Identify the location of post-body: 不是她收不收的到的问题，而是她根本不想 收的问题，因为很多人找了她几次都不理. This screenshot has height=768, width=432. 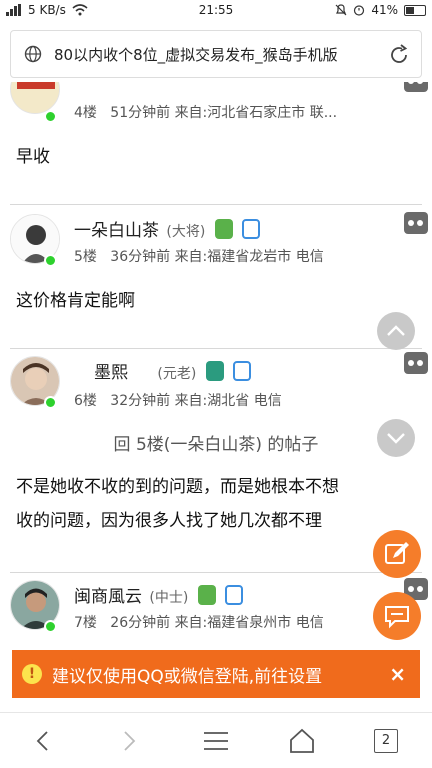
(216, 504).